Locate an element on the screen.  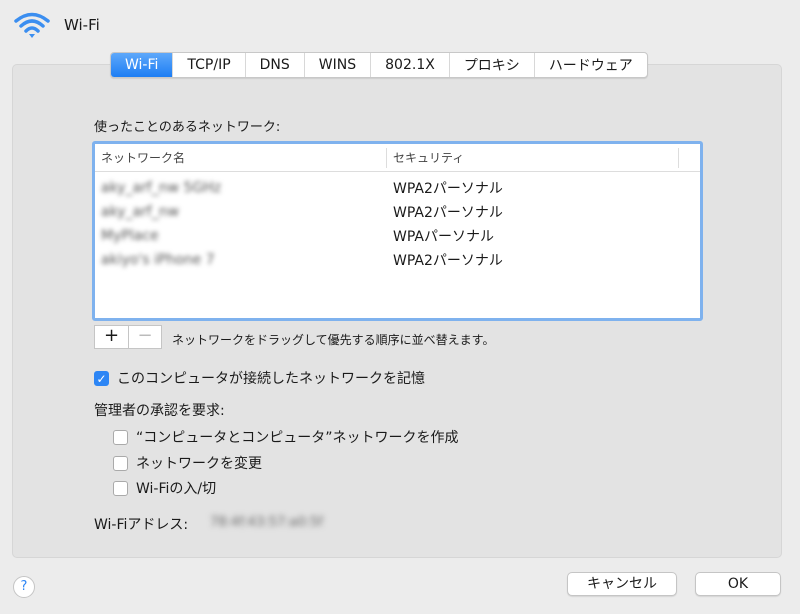
reorder-hint: ネットワークをドラッグして優先する順序に並べ替えます。 is located at coordinates (333, 340).